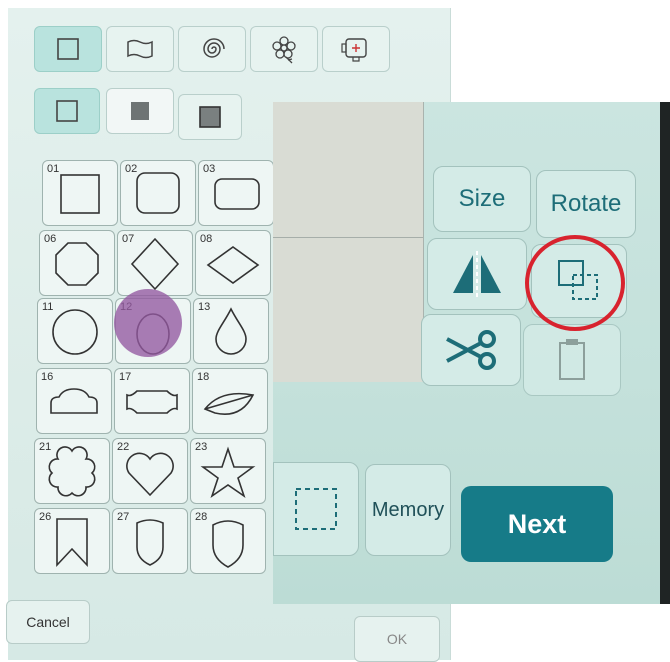  I want to click on annotation-circle, so click(575, 283).